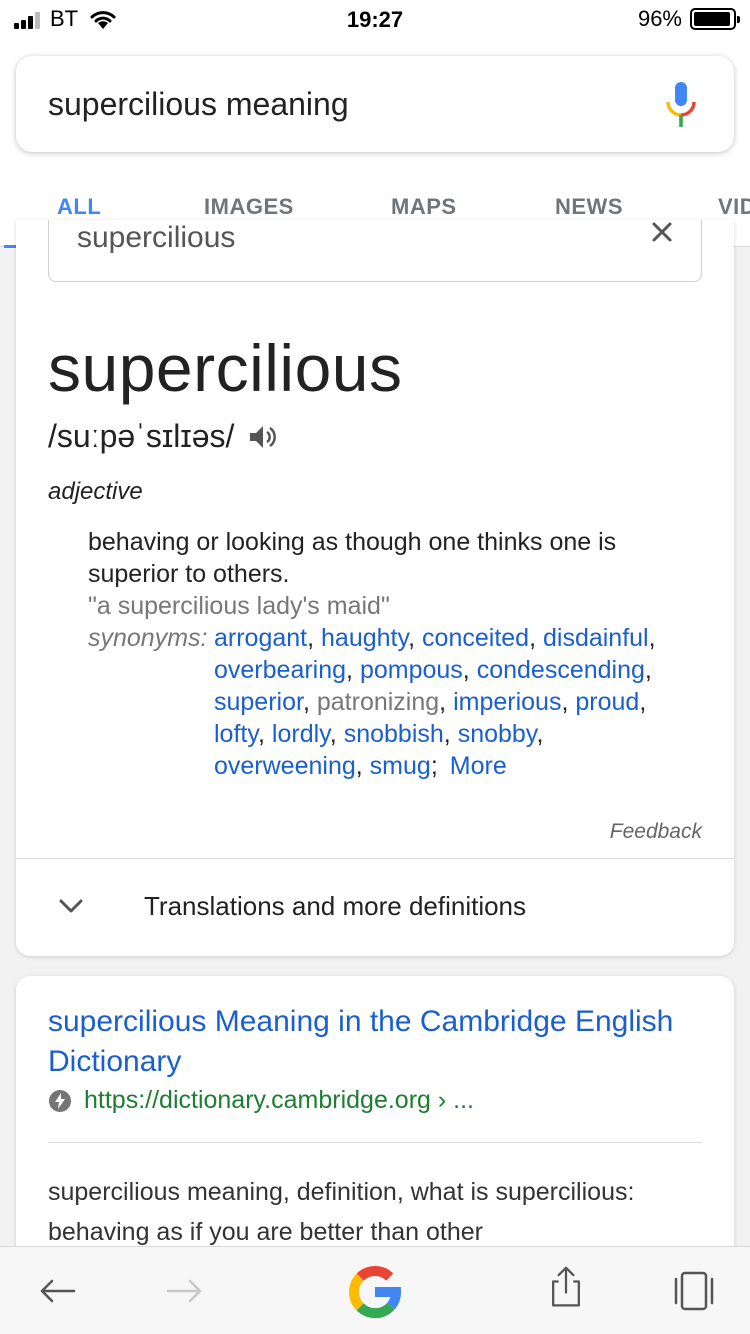 The height and width of the screenshot is (1334, 750). I want to click on translations-expander: Translations and more definitions, so click(375, 907).